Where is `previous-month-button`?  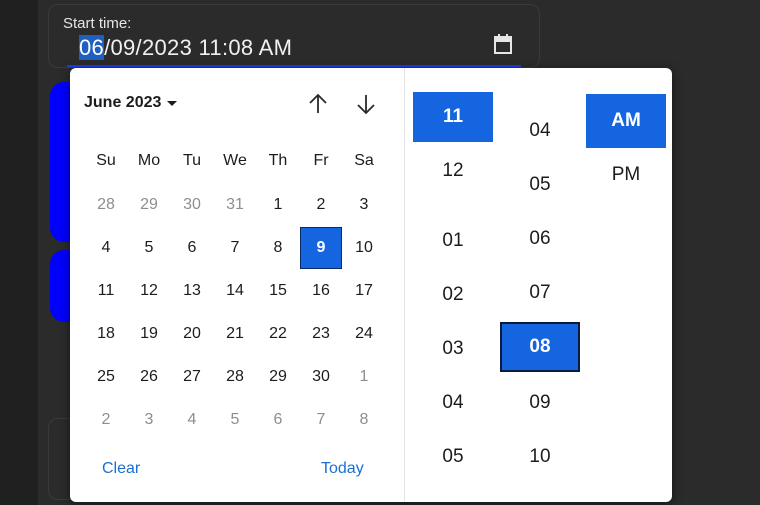 previous-month-button is located at coordinates (318, 104).